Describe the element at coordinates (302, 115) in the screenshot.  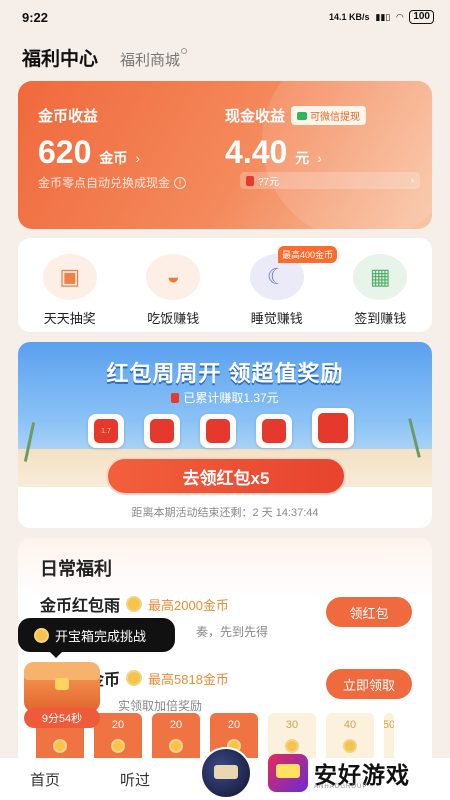
I see `check-icon` at that location.